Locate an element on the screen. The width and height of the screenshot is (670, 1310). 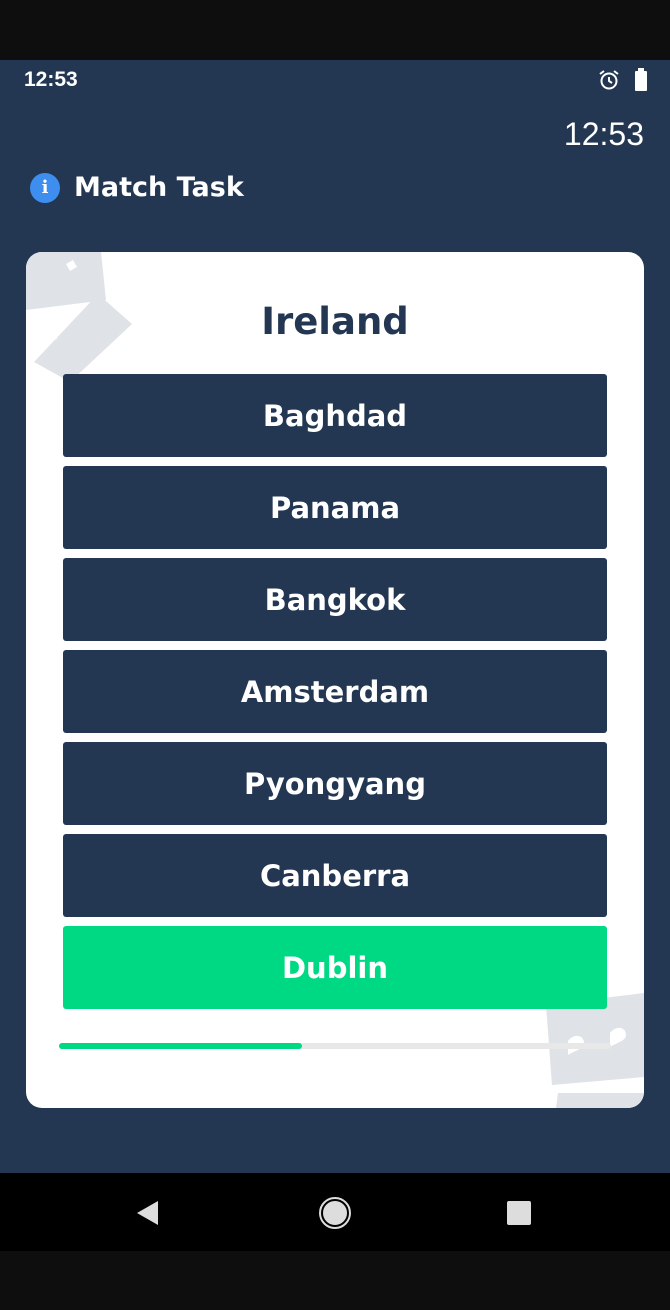
back-icon is located at coordinates (147, 1213).